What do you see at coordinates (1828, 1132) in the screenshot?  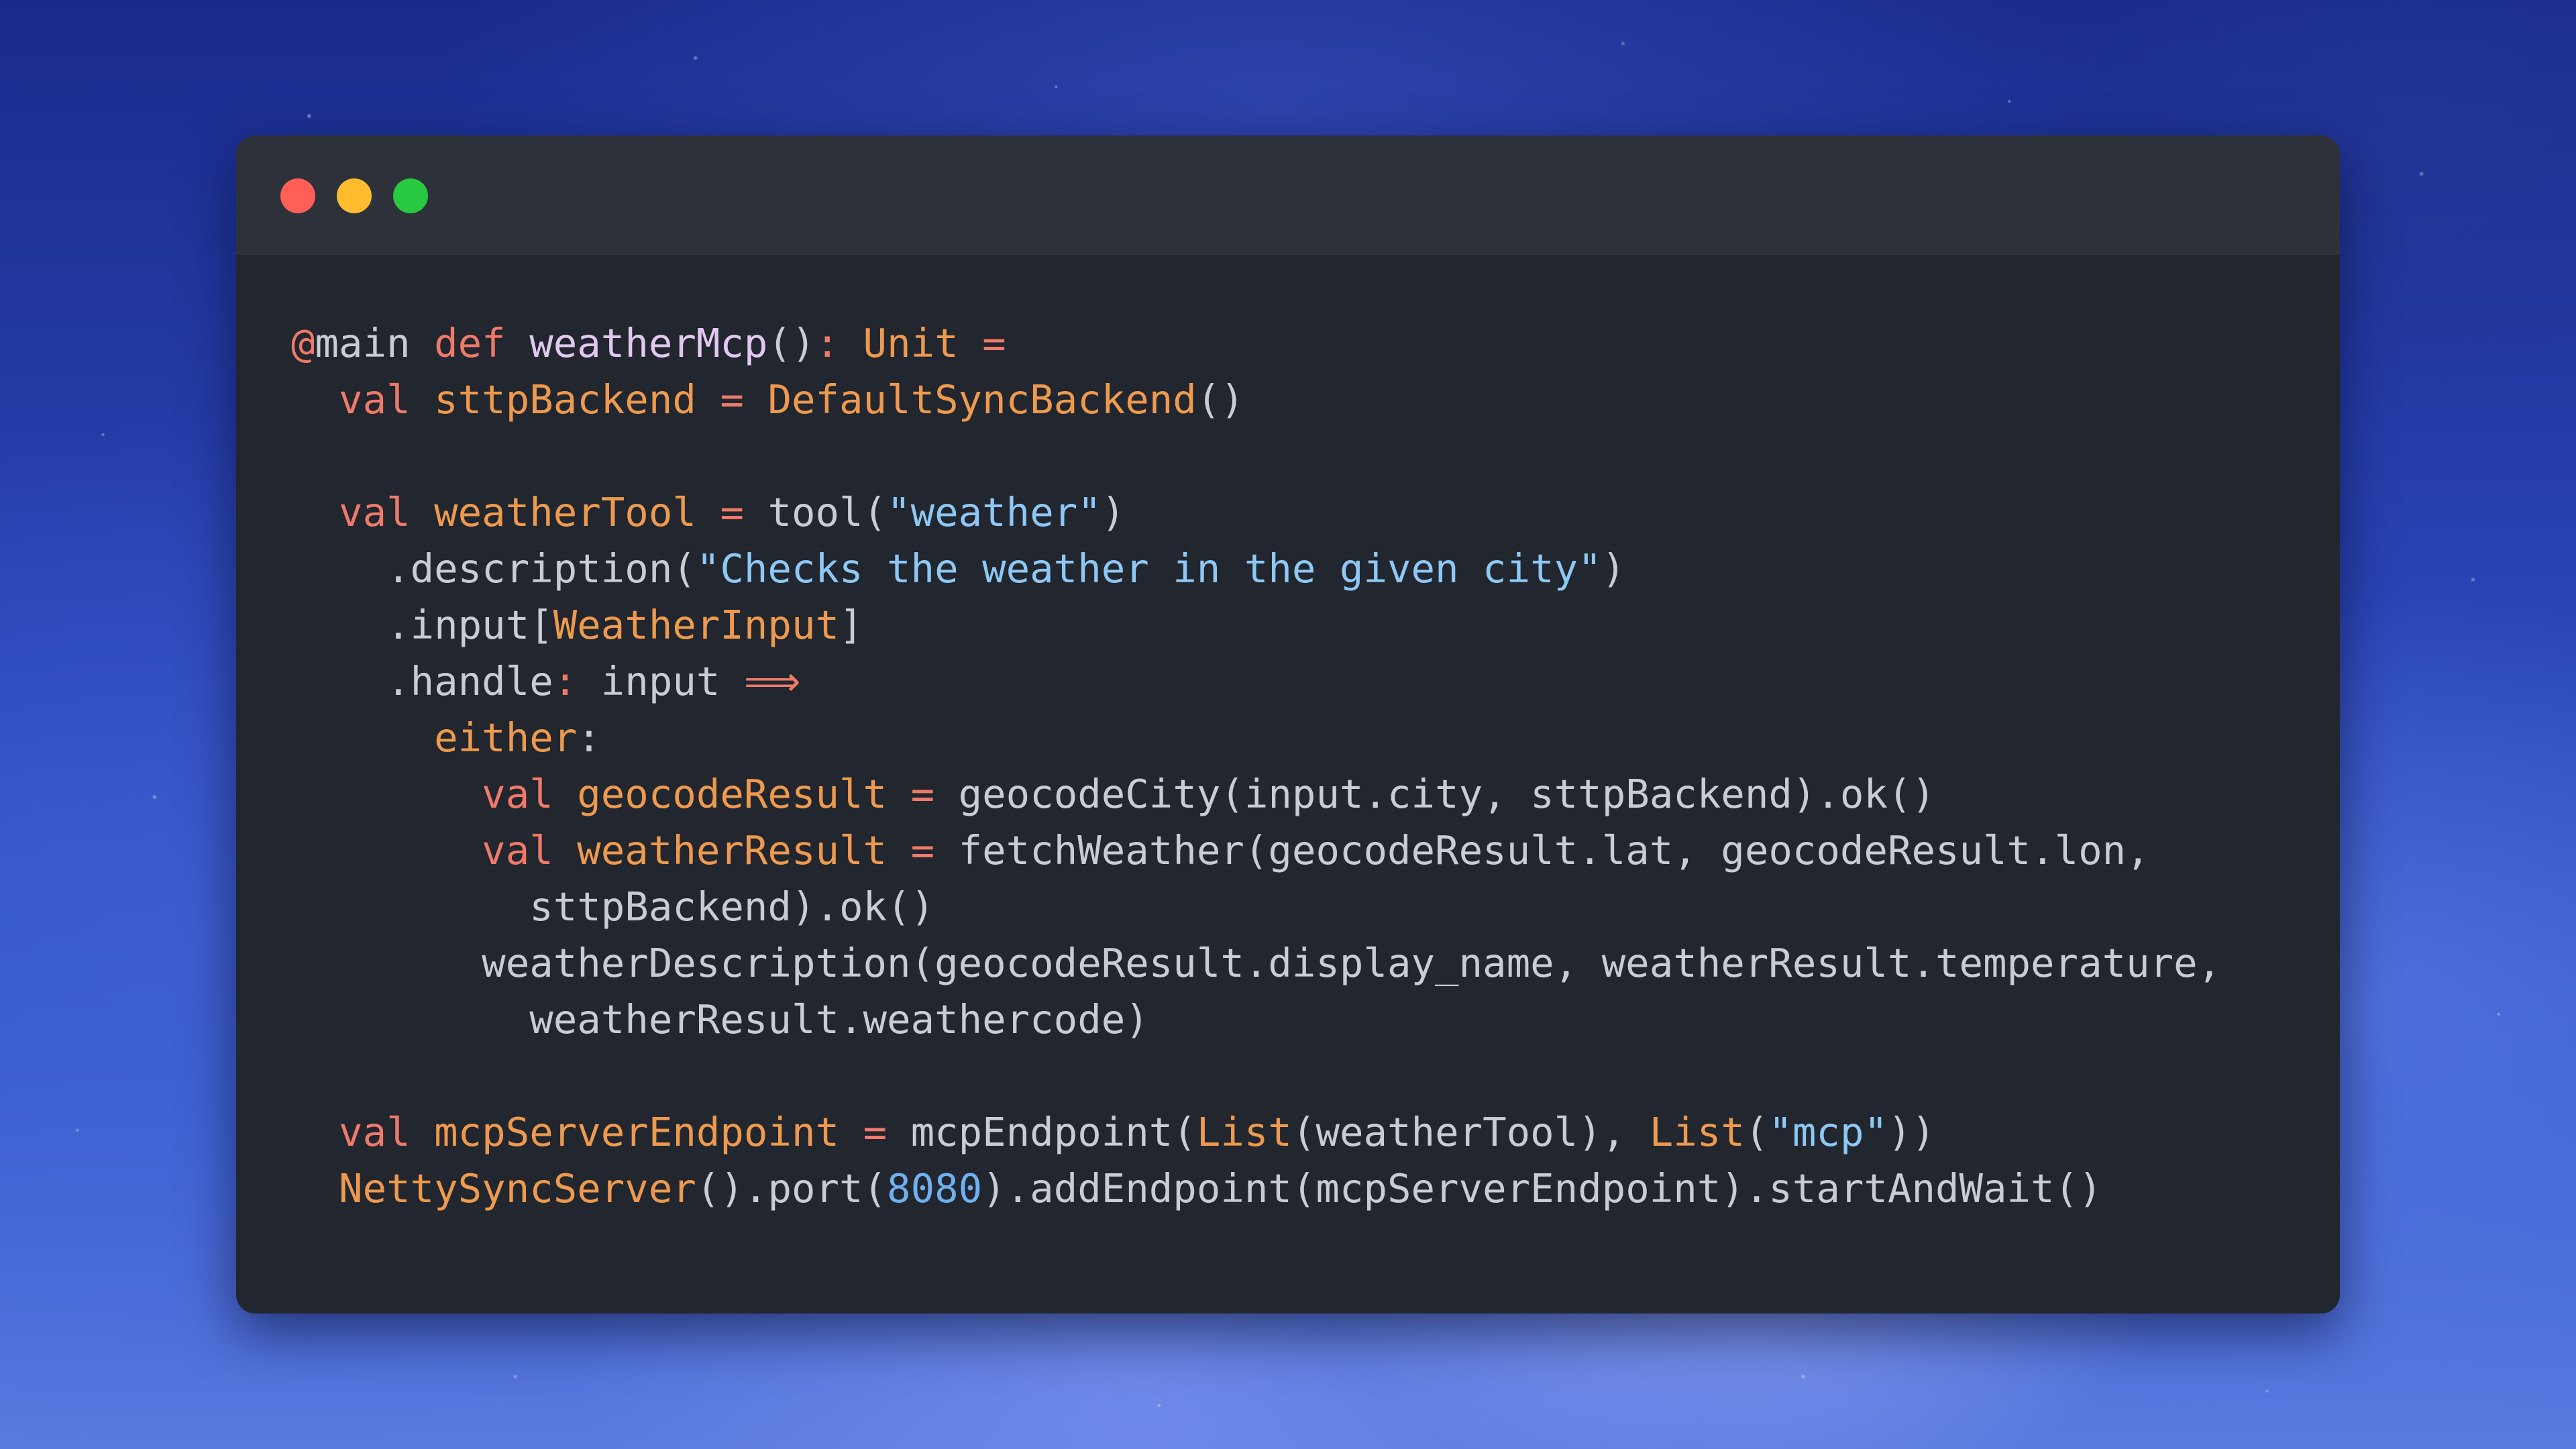 I see `code-token: "mcp"` at bounding box center [1828, 1132].